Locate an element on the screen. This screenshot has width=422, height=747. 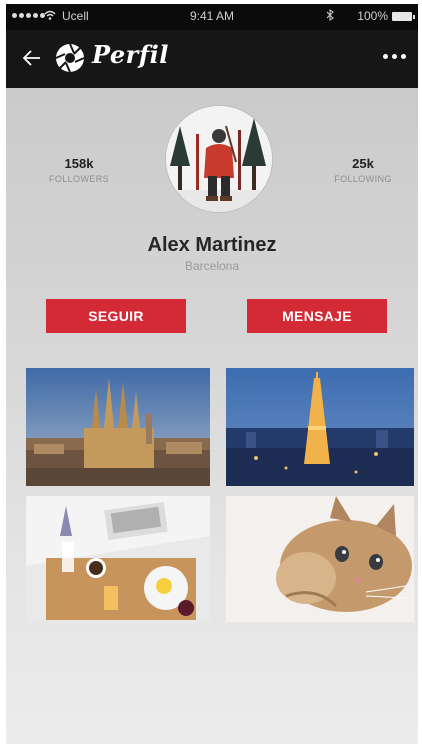
following-stat: 25k FOLLOWING is located at coordinates (363, 170).